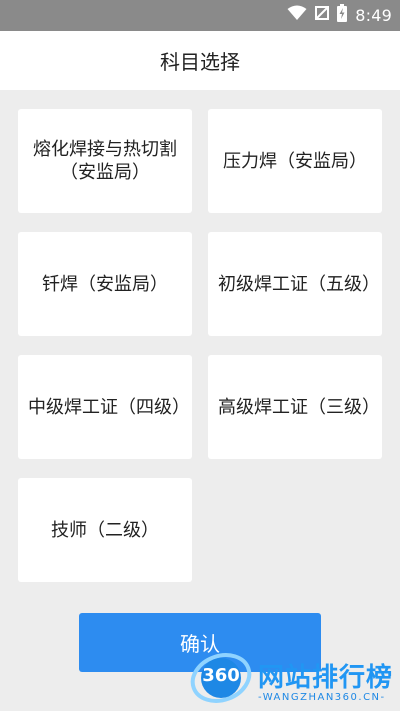 The height and width of the screenshot is (711, 400). I want to click on subject-card-welder-level-5: 初级焊工证（五级）, so click(295, 284).